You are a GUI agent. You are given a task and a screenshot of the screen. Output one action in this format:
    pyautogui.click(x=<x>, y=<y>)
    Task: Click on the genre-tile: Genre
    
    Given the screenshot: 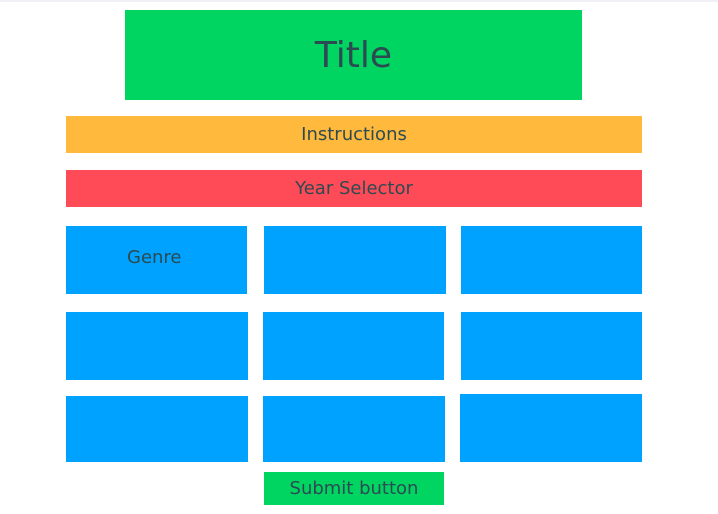 What is the action you would take?
    pyautogui.click(x=156, y=260)
    